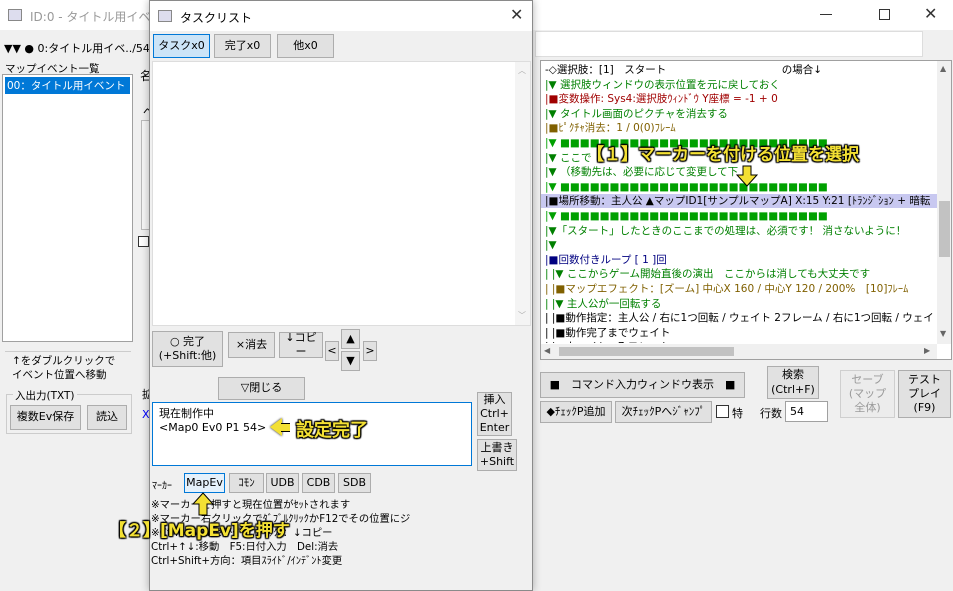 The image size is (953, 591). Describe the element at coordinates (797, 411) in the screenshot. I see `line-count-value: 54` at that location.